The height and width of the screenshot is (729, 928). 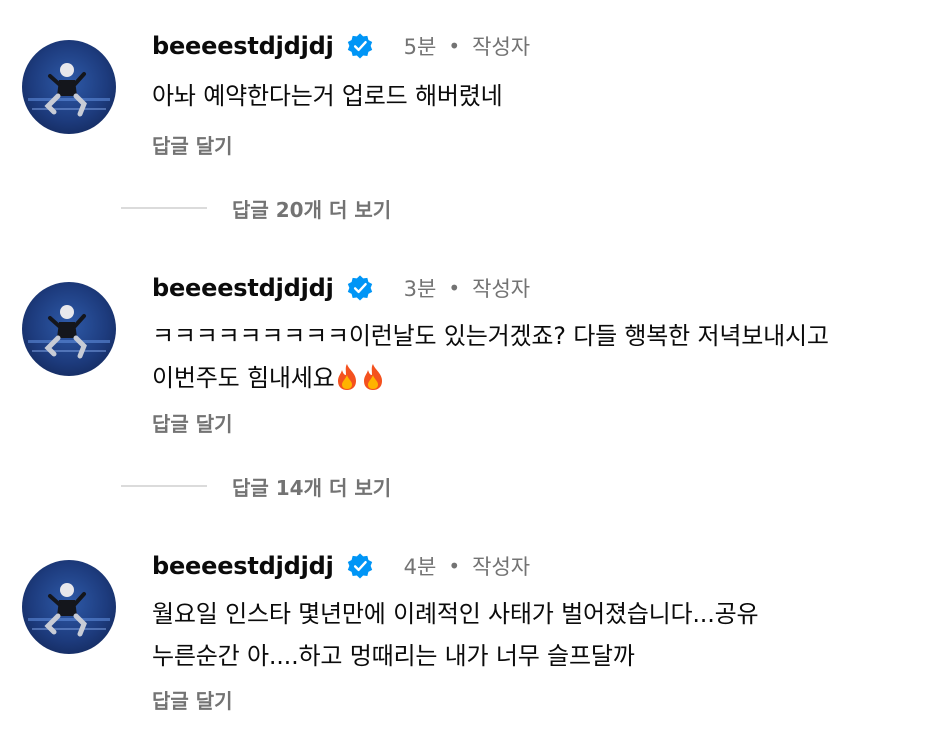 What do you see at coordinates (420, 47) in the screenshot?
I see `comment-time: 5분` at bounding box center [420, 47].